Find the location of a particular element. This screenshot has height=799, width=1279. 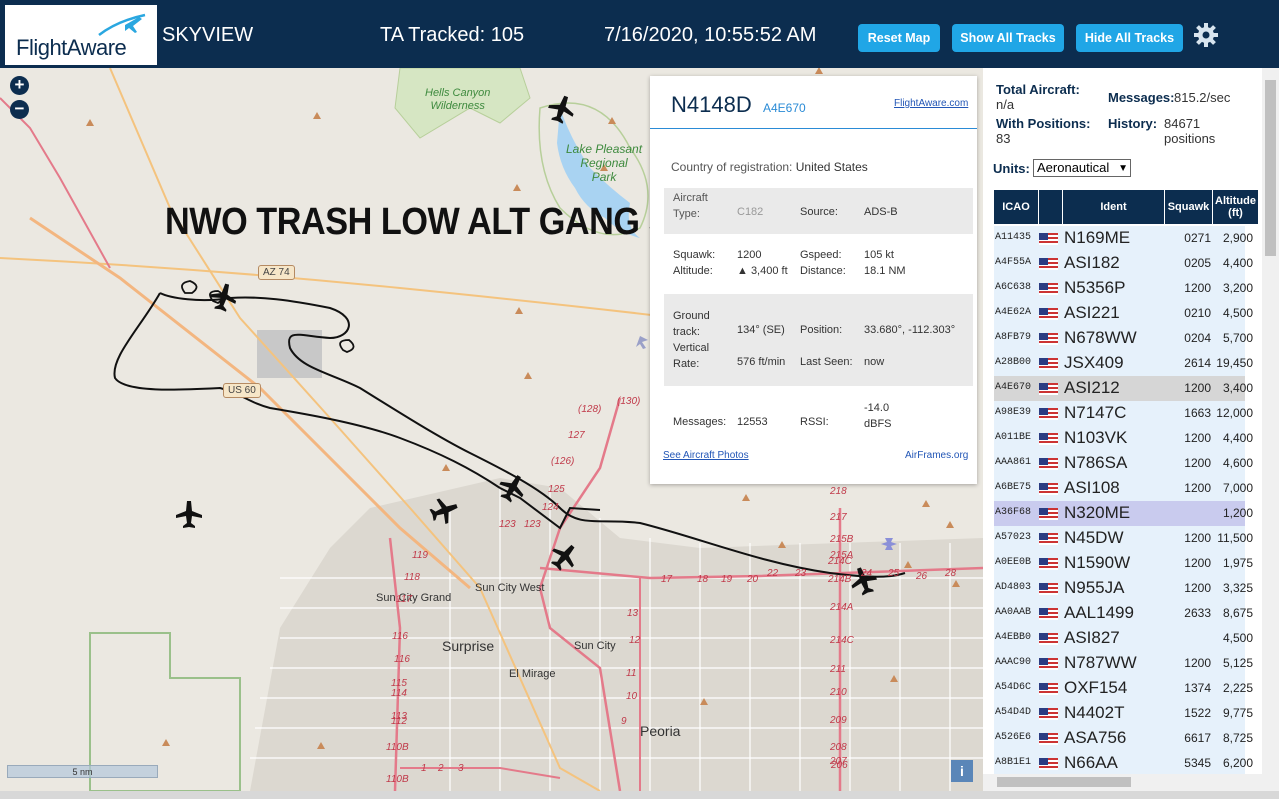

reset-map-button: Reset Map is located at coordinates (899, 38).